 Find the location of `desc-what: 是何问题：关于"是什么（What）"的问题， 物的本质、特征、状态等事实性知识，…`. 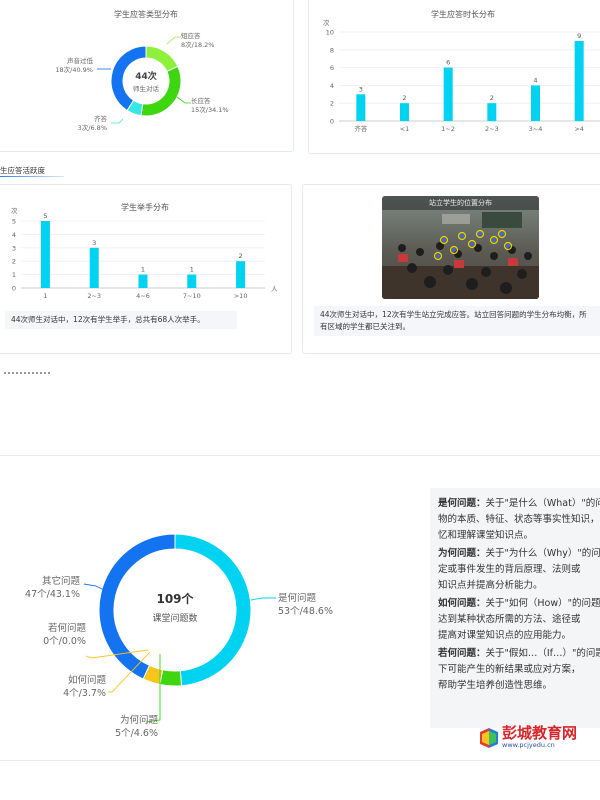

desc-what: 是何问题：关于"是什么（What）"的问题， 物的本质、特征、状态等事实性知识，… is located at coordinates (519, 520).